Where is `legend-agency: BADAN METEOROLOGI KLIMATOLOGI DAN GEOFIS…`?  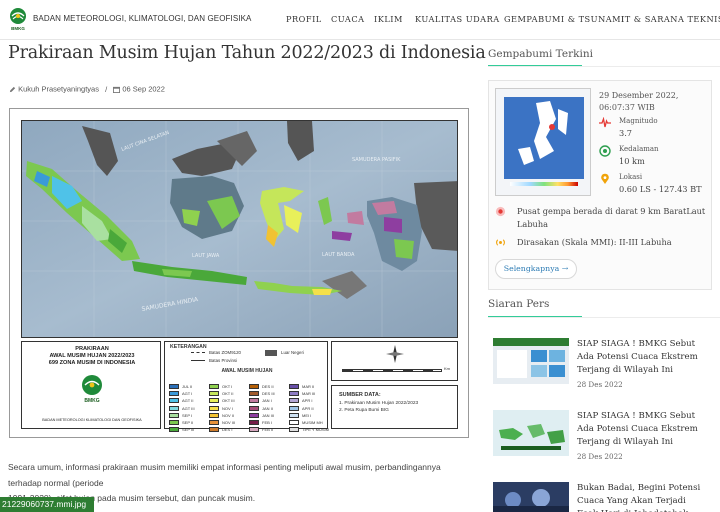 legend-agency: BADAN METEOROLOGI KLIMATOLOGI DAN GEOFIS… is located at coordinates (92, 420).